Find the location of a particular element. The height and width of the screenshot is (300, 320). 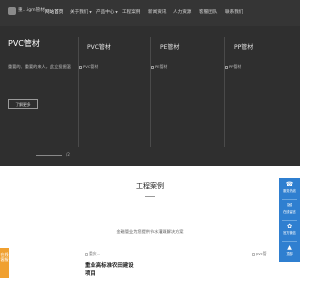

nav-item-cases: 工程案例 is located at coordinates (131, 12).